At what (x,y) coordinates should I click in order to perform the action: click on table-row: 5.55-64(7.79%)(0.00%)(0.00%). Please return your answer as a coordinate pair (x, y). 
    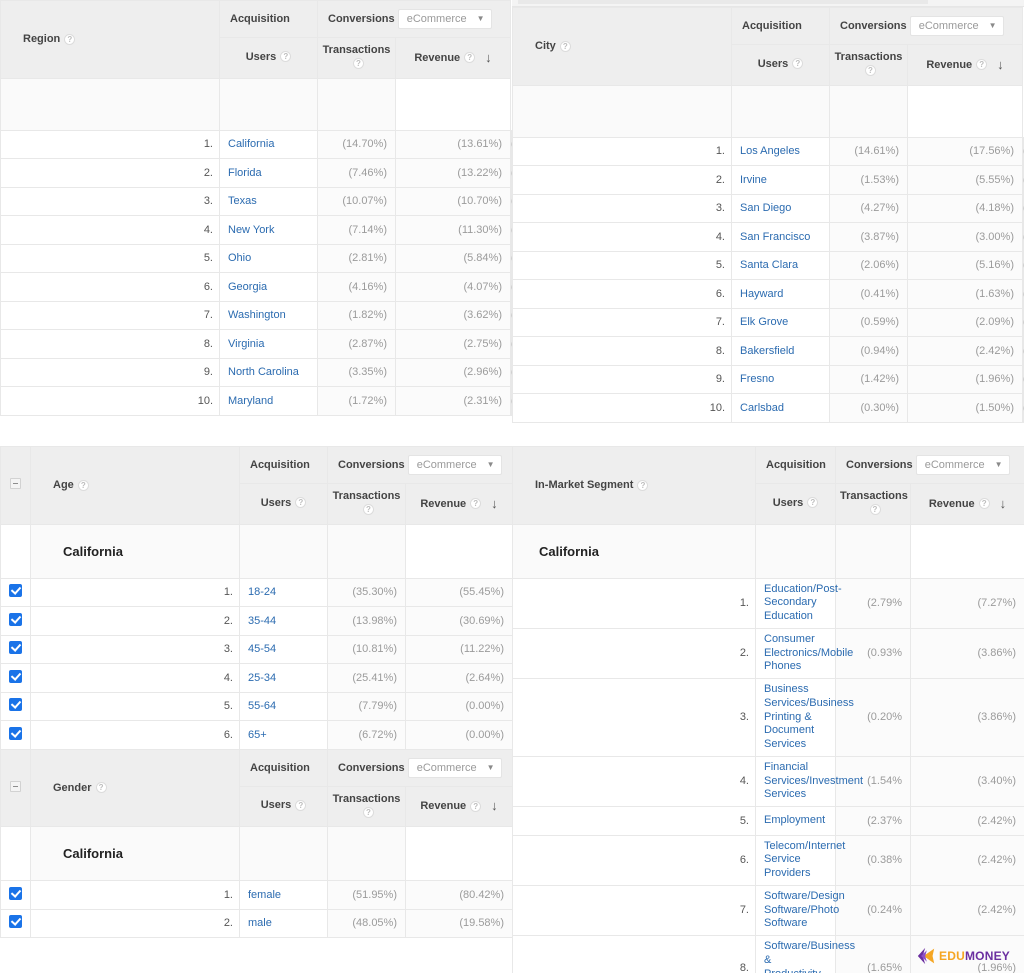
    Looking at the image, I should click on (276, 706).